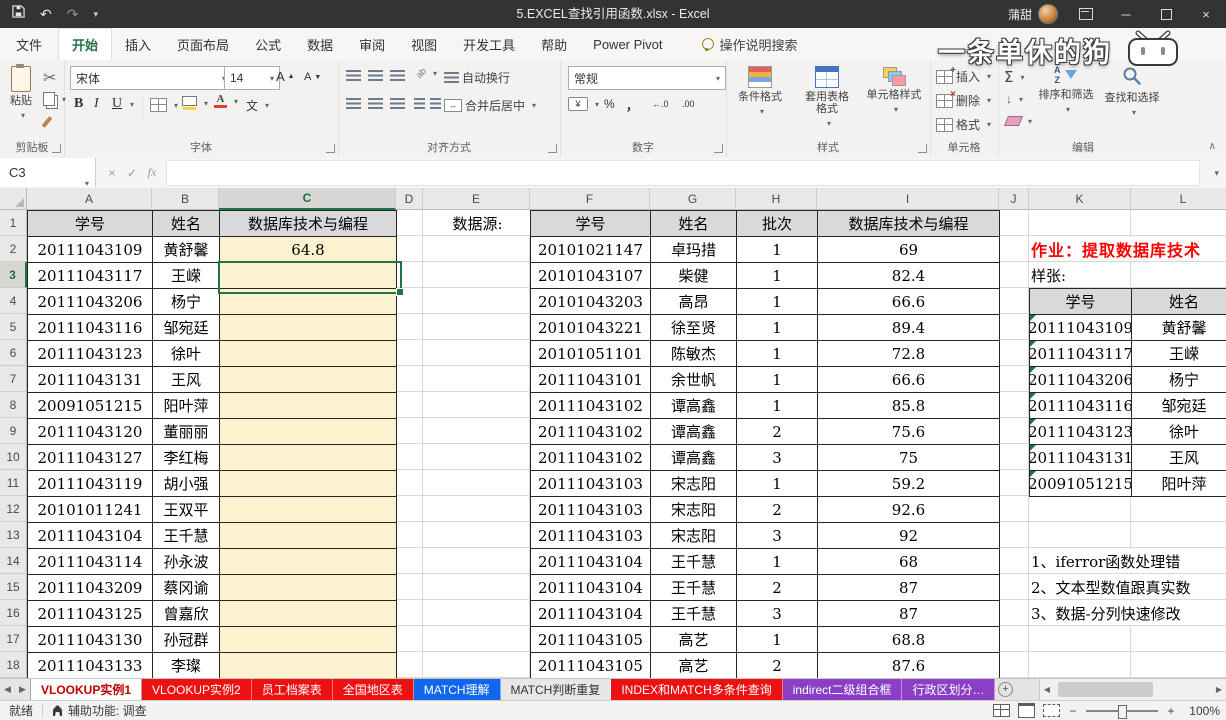 This screenshot has height=720, width=1226. What do you see at coordinates (777, 665) in the screenshot?
I see `cell-H18: 2` at bounding box center [777, 665].